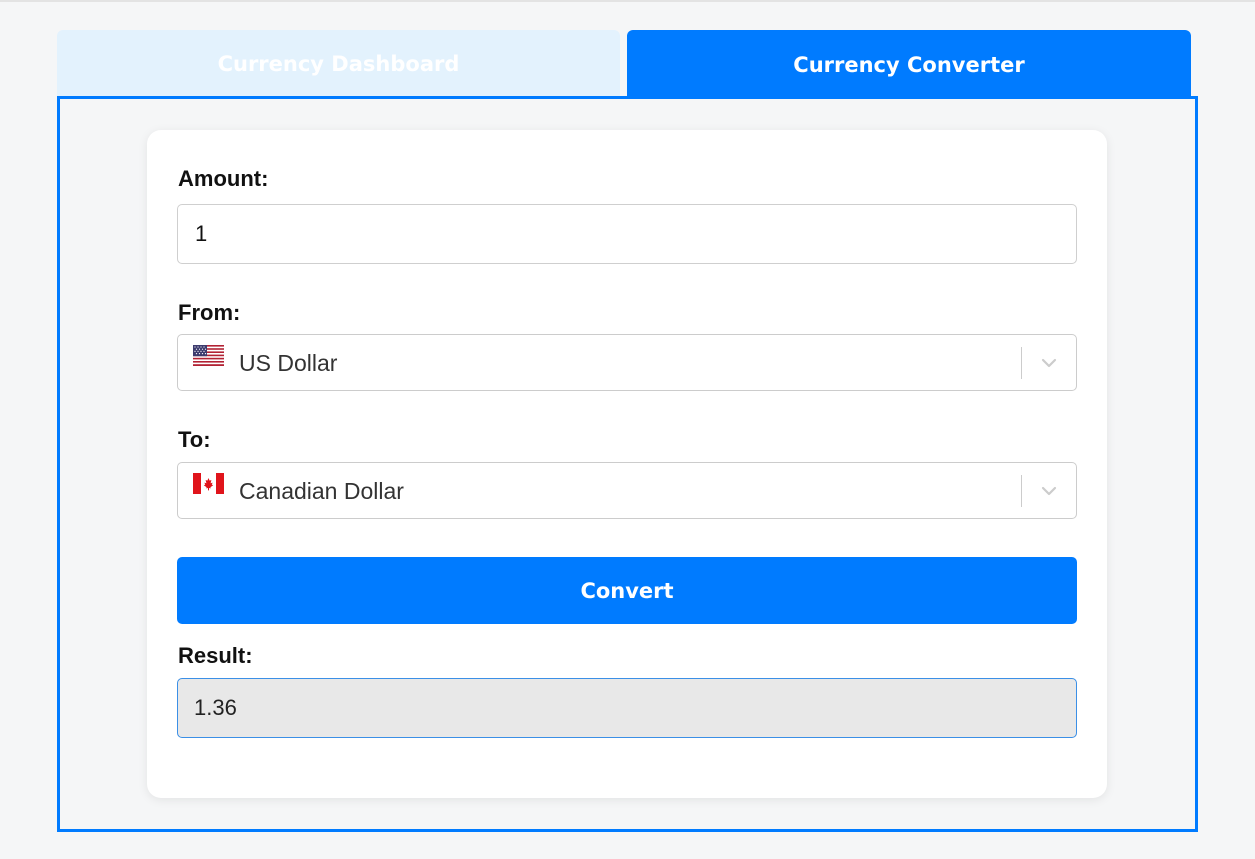 Image resolution: width=1255 pixels, height=859 pixels. Describe the element at coordinates (223, 178) in the screenshot. I see `amount-label: Amount:` at that location.